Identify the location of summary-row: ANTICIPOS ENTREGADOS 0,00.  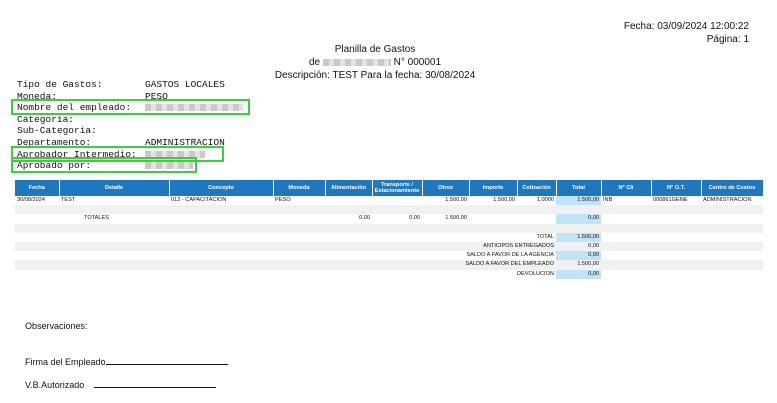
(389, 246).